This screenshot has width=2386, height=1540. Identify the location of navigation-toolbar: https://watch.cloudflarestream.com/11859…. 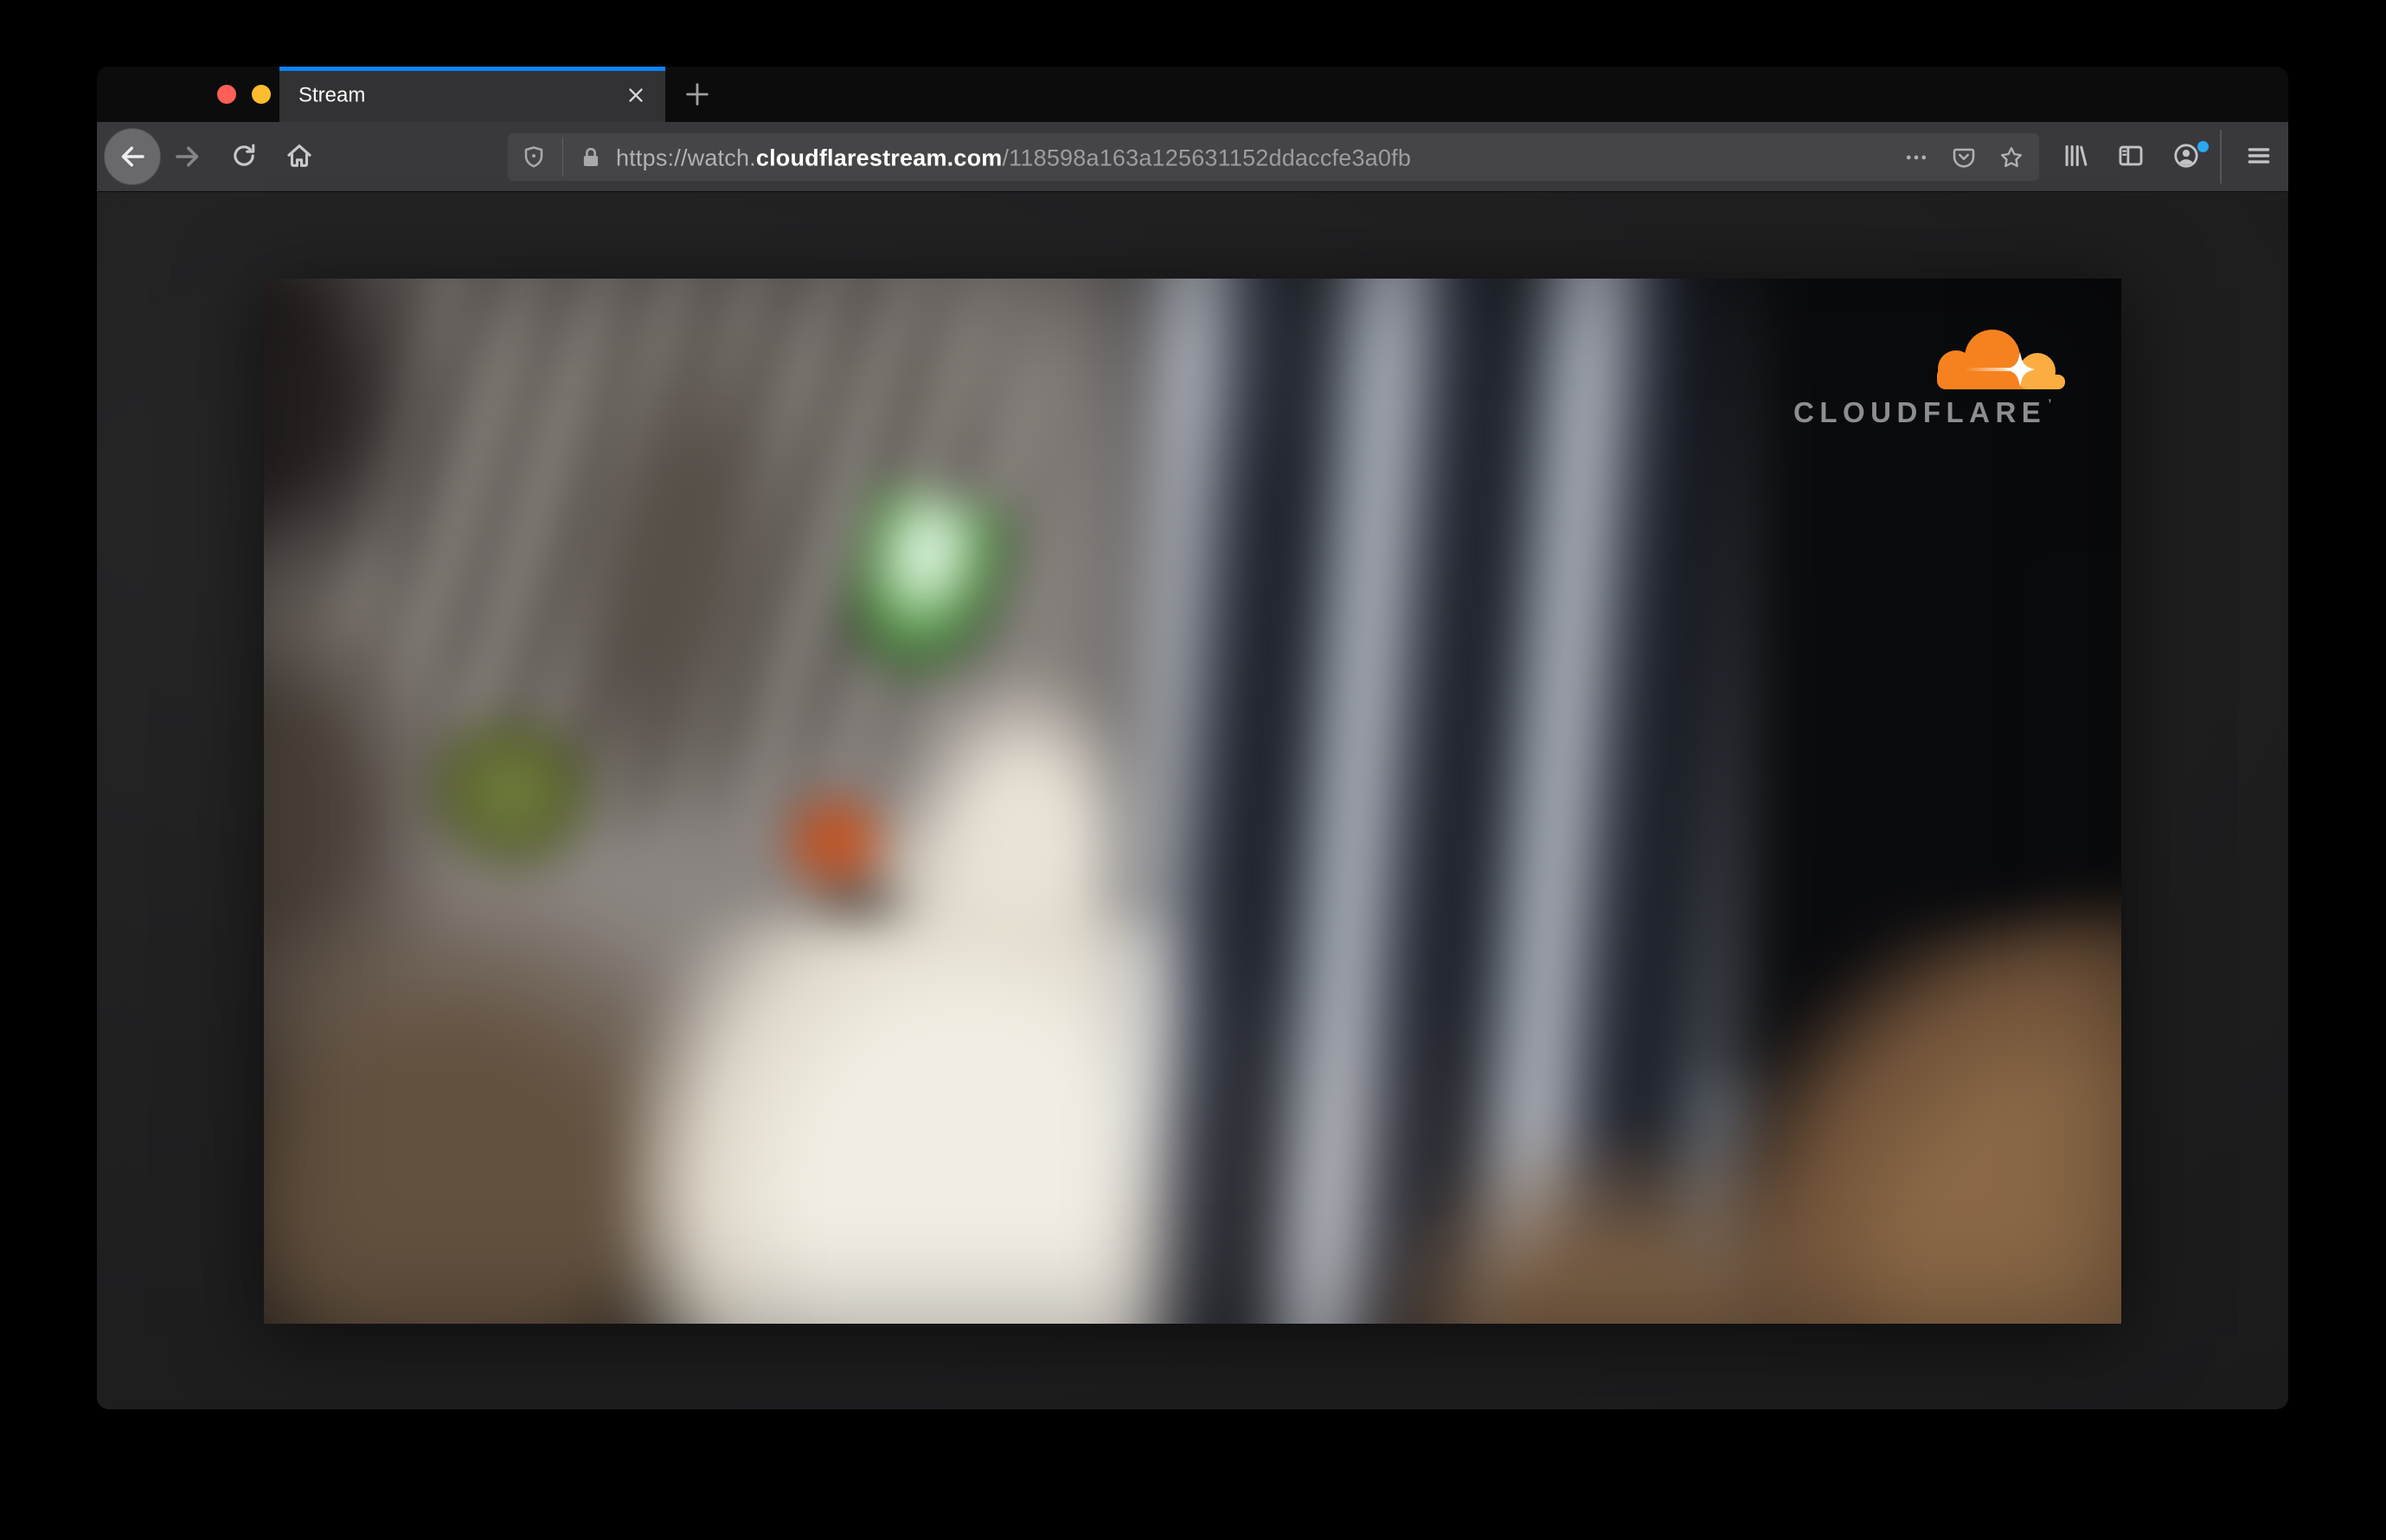
(1192, 157).